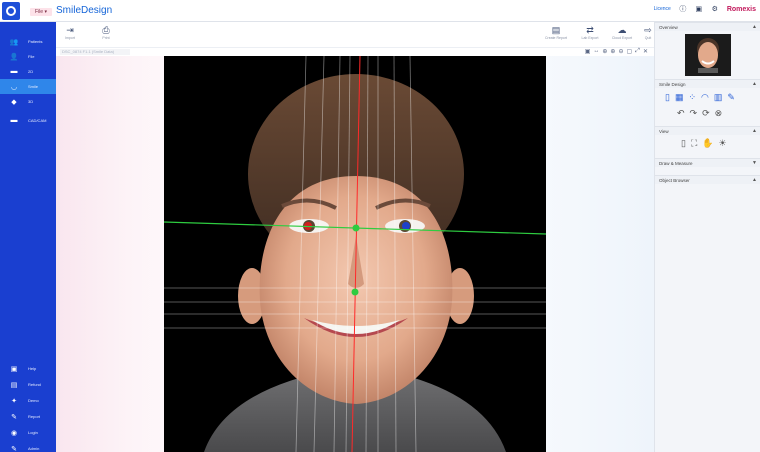 The width and height of the screenshot is (760, 452). What do you see at coordinates (707, 179) in the screenshot?
I see `object-browser-section-header: Object Browser ▲` at bounding box center [707, 179].